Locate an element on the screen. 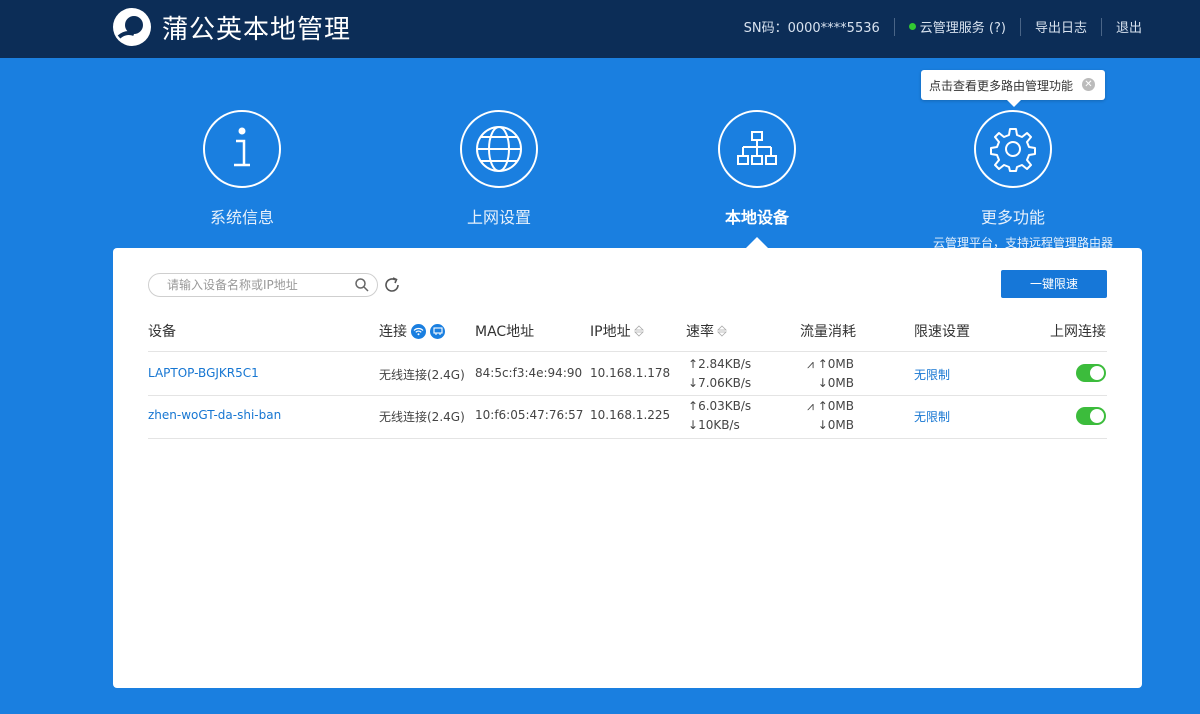 The image size is (1200, 714). nav-label: 上网设置 is located at coordinates (498, 217).